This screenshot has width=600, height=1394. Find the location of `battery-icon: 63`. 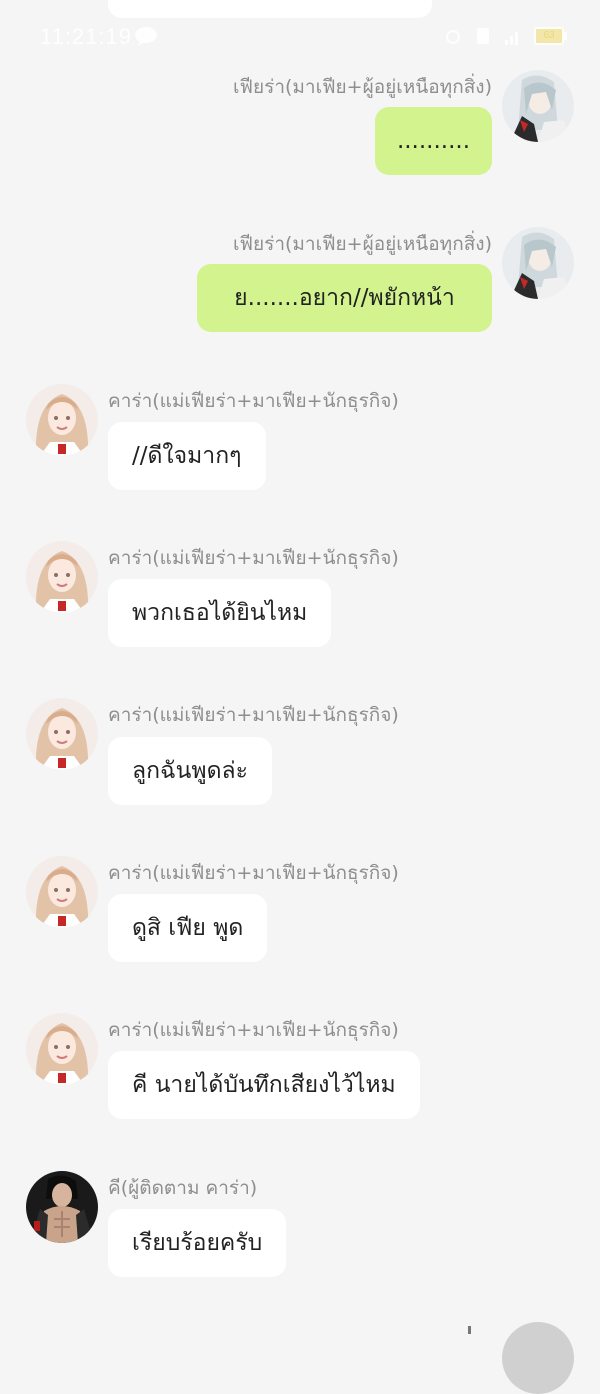

battery-icon: 63 is located at coordinates (550, 36).